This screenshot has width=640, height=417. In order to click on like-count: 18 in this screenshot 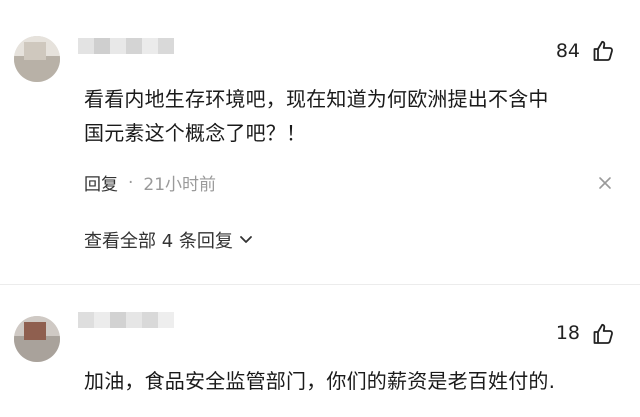, I will do `click(567, 333)`.